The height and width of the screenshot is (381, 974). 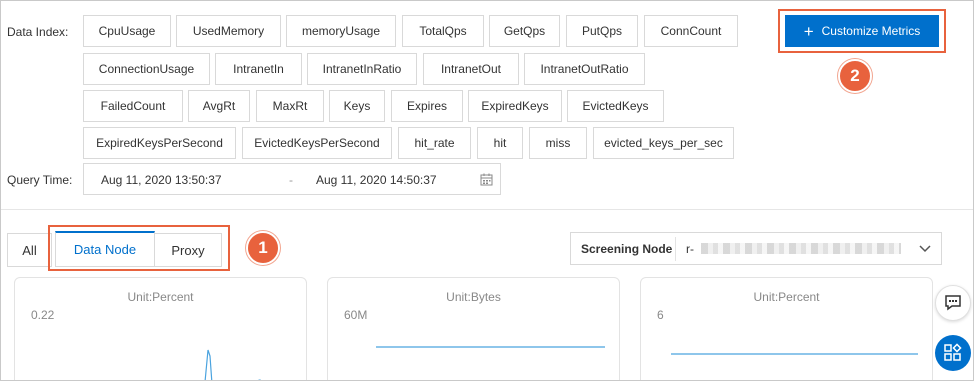 I want to click on metric-chip-usedmemory: UsedMemory, so click(x=228, y=31).